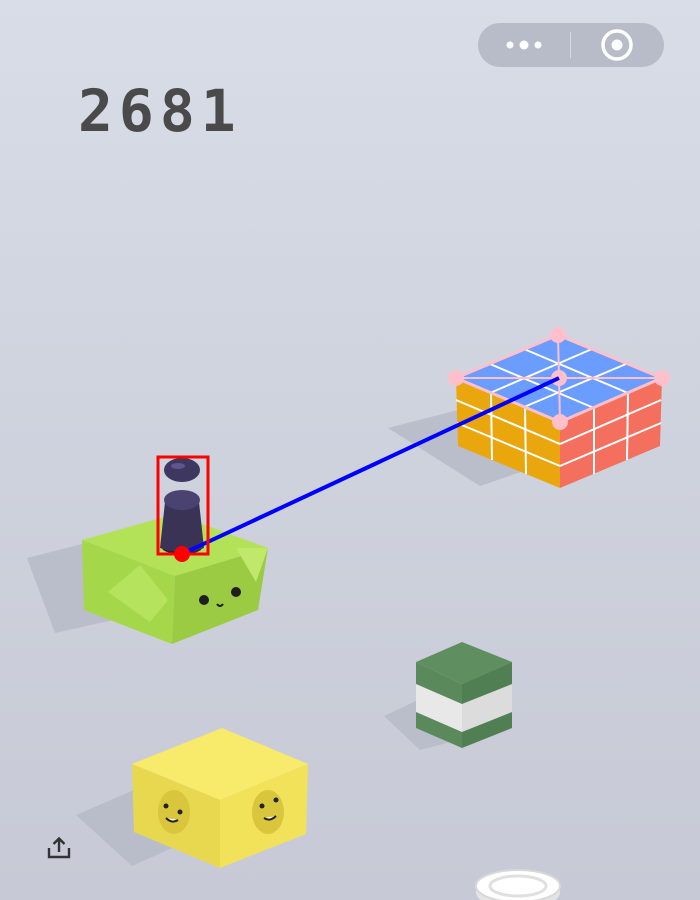  What do you see at coordinates (448, 696) in the screenshot?
I see `green-white-block` at bounding box center [448, 696].